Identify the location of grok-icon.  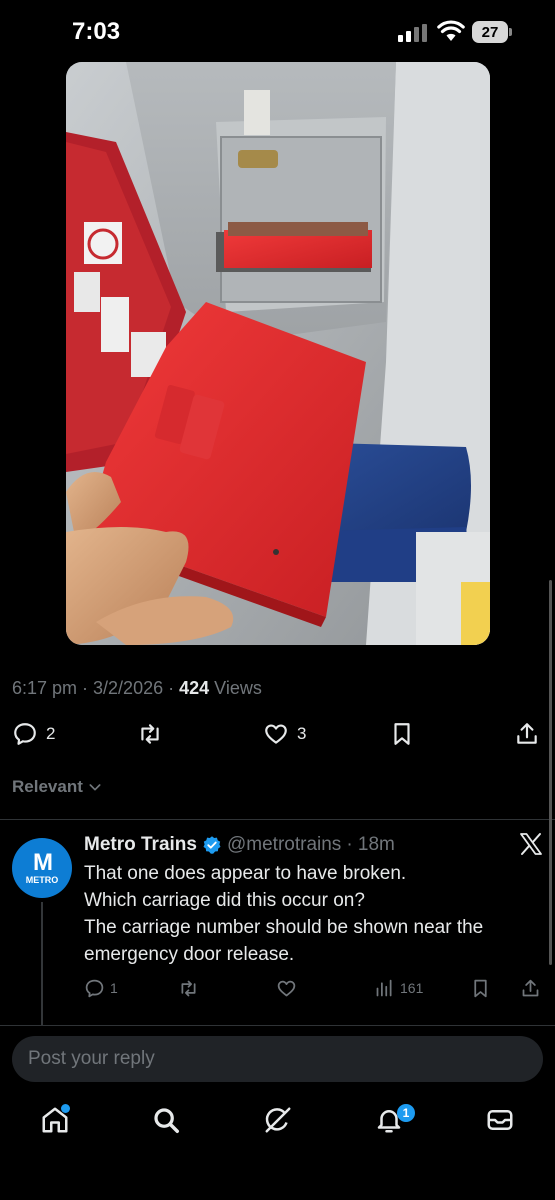
(278, 1120).